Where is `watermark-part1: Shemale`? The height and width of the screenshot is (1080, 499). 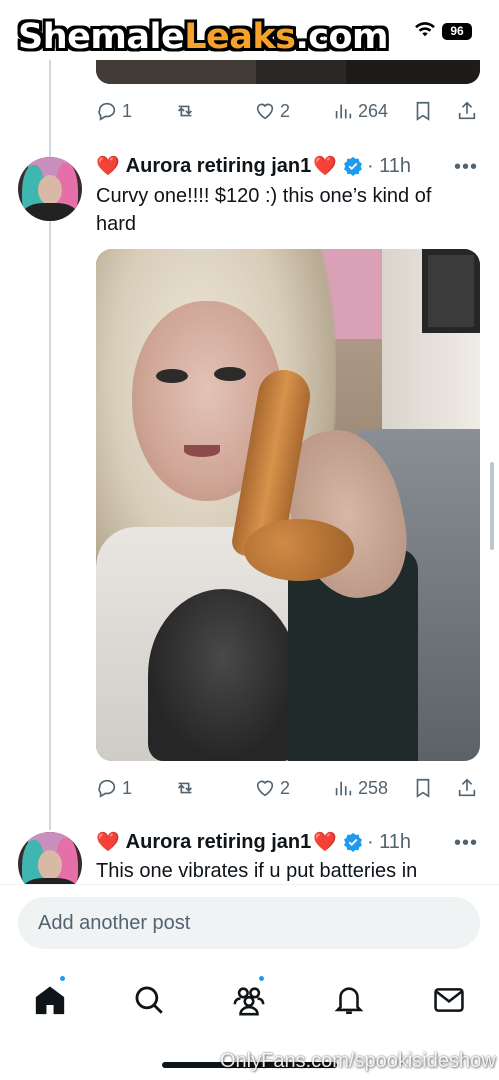 watermark-part1: Shemale is located at coordinates (101, 37).